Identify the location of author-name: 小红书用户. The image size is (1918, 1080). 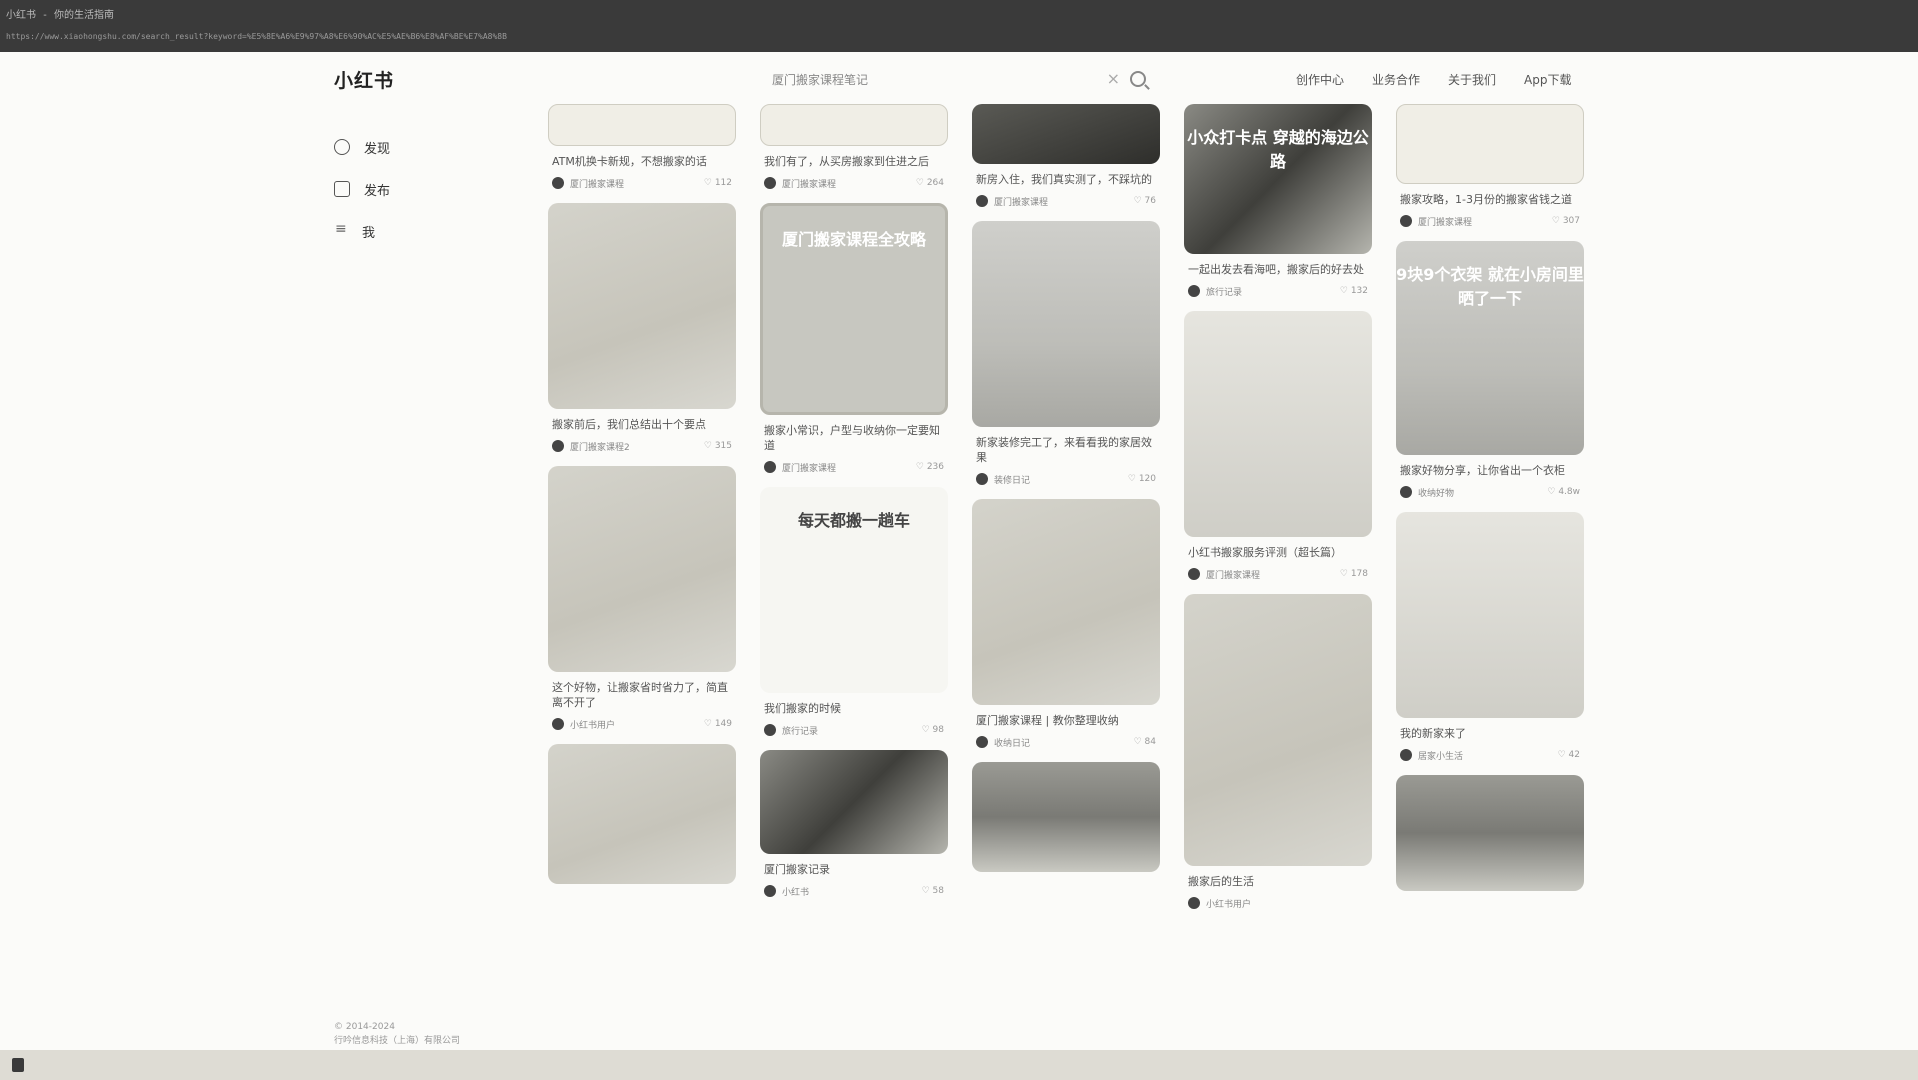
(1287, 903).